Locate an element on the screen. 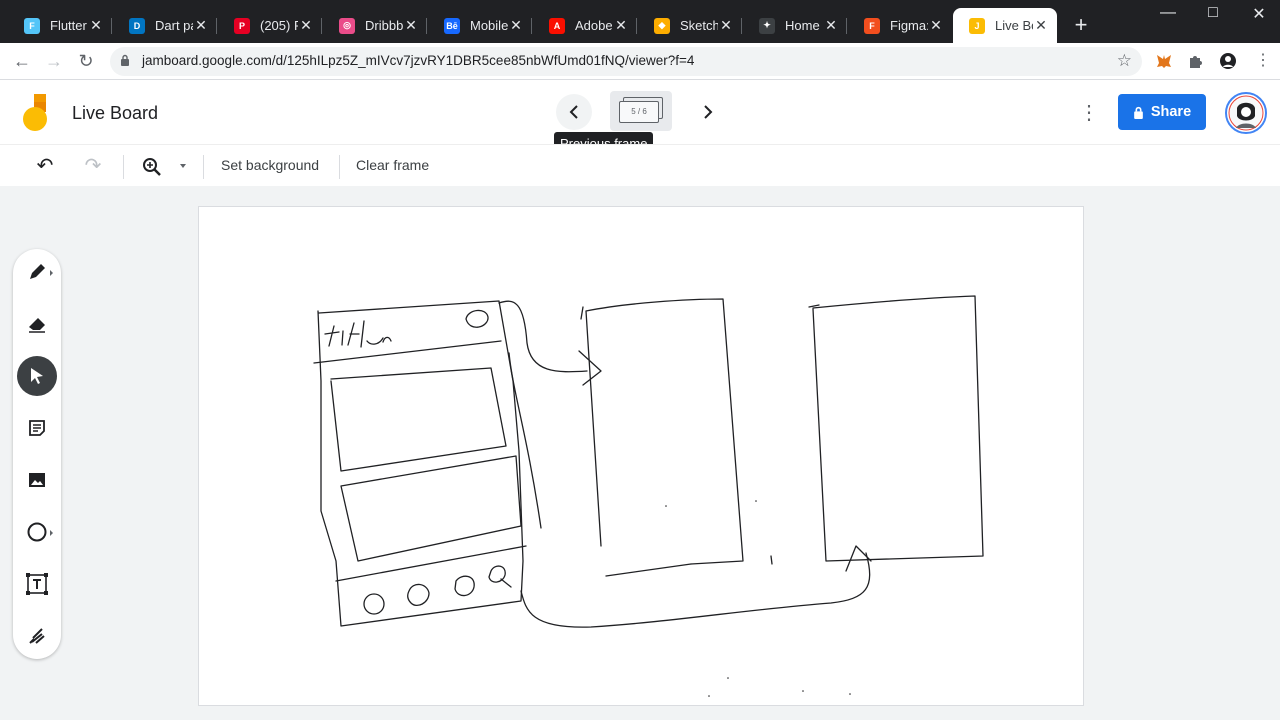  frame-bar-toggle: 5 / 6 is located at coordinates (641, 111).